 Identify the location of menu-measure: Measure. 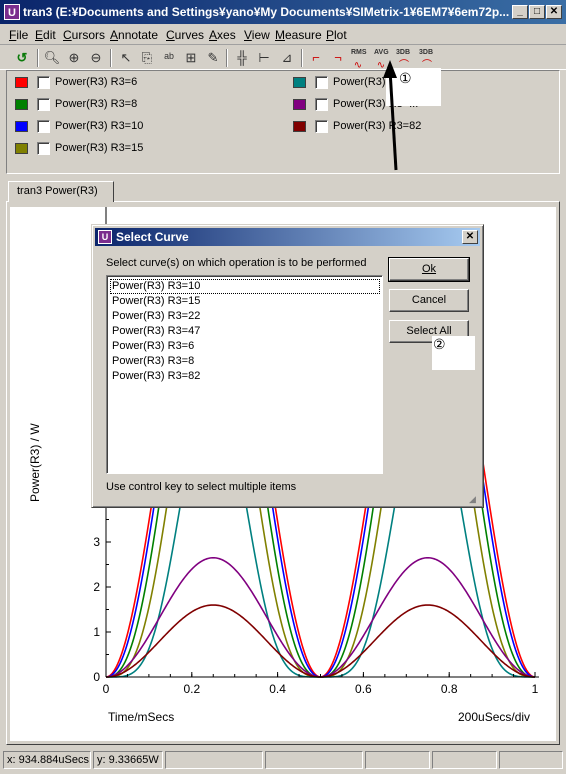
(298, 35).